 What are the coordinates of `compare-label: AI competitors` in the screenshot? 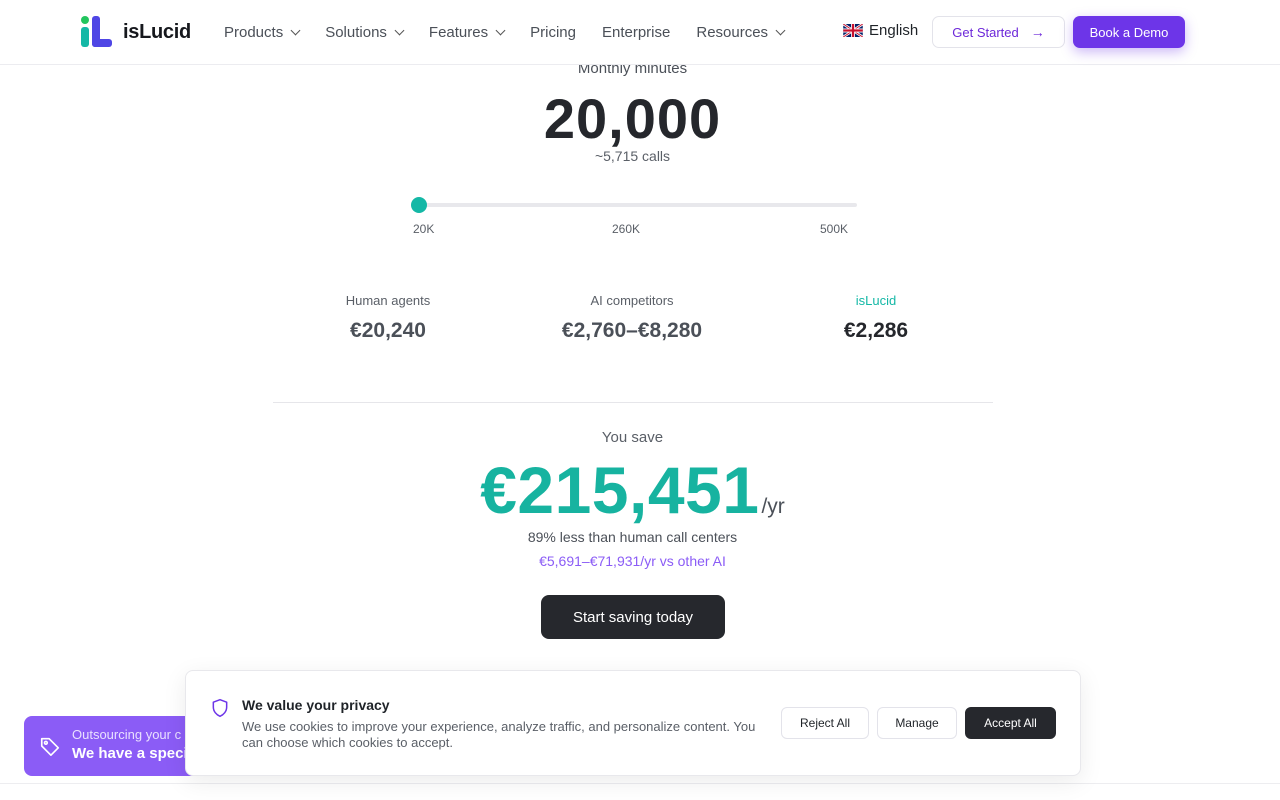 It's located at (632, 300).